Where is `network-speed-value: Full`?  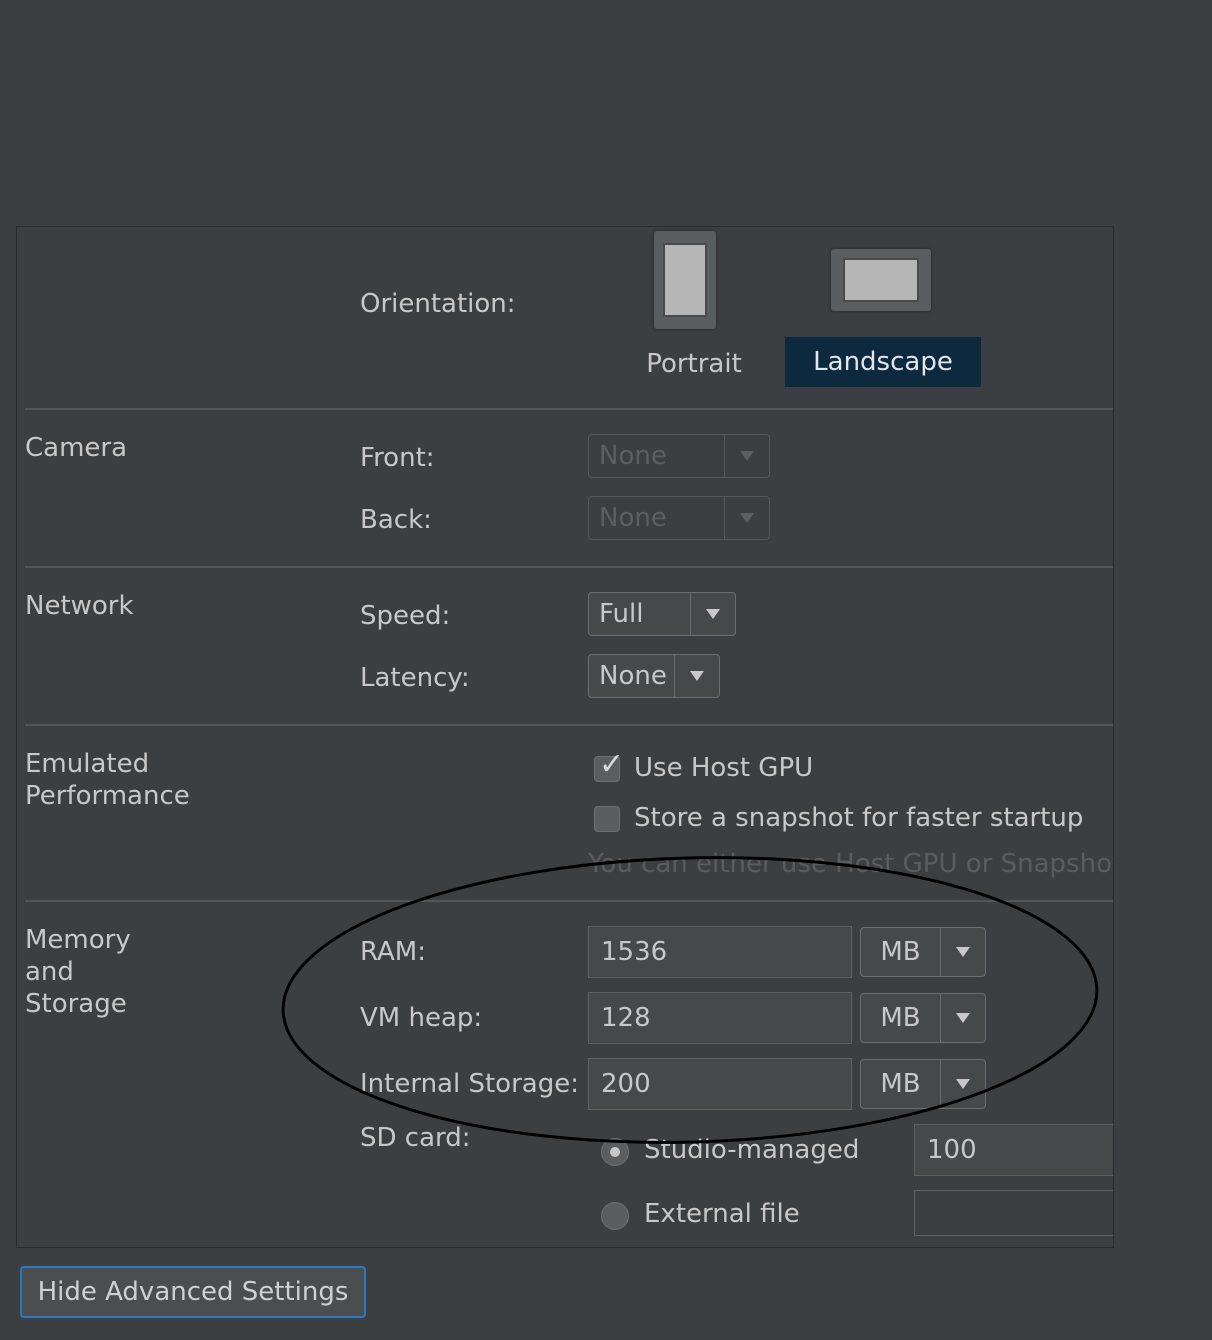 network-speed-value: Full is located at coordinates (621, 614).